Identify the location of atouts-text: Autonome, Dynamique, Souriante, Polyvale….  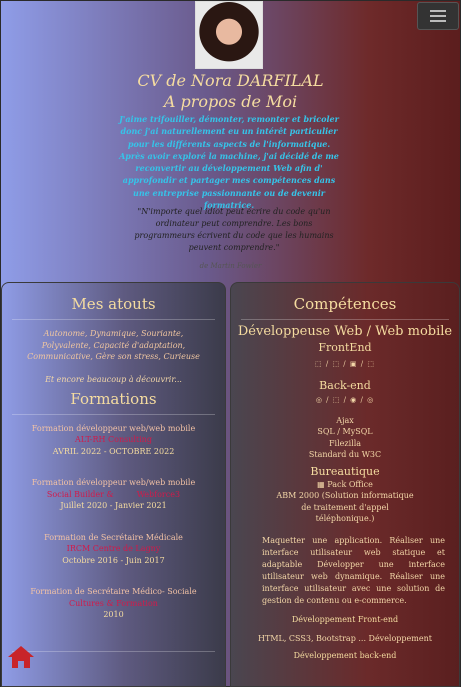
(113, 345).